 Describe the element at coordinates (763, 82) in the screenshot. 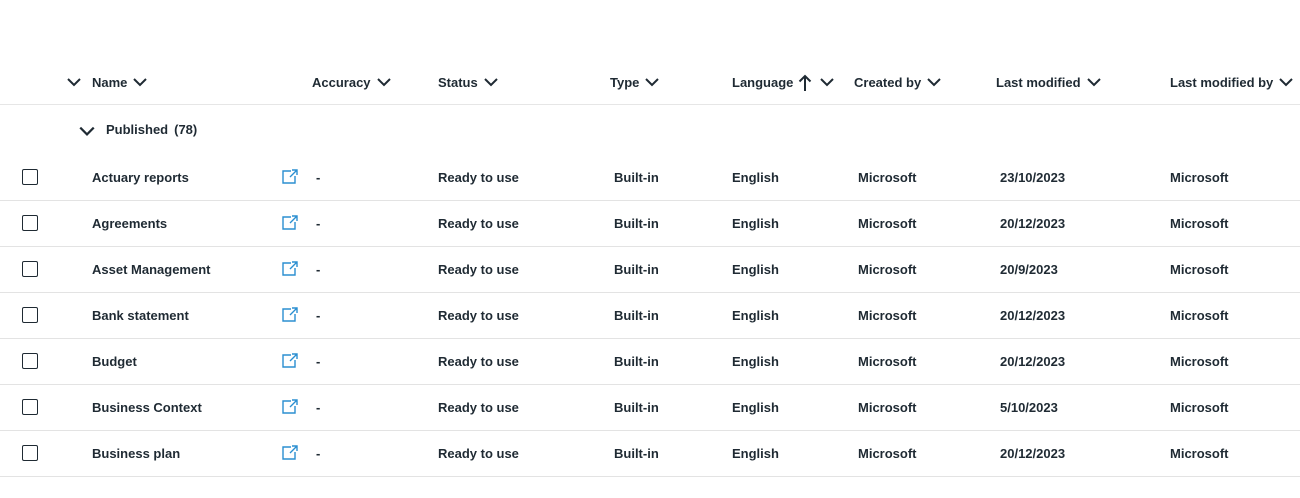

I see `column-header-language-label: Language` at that location.